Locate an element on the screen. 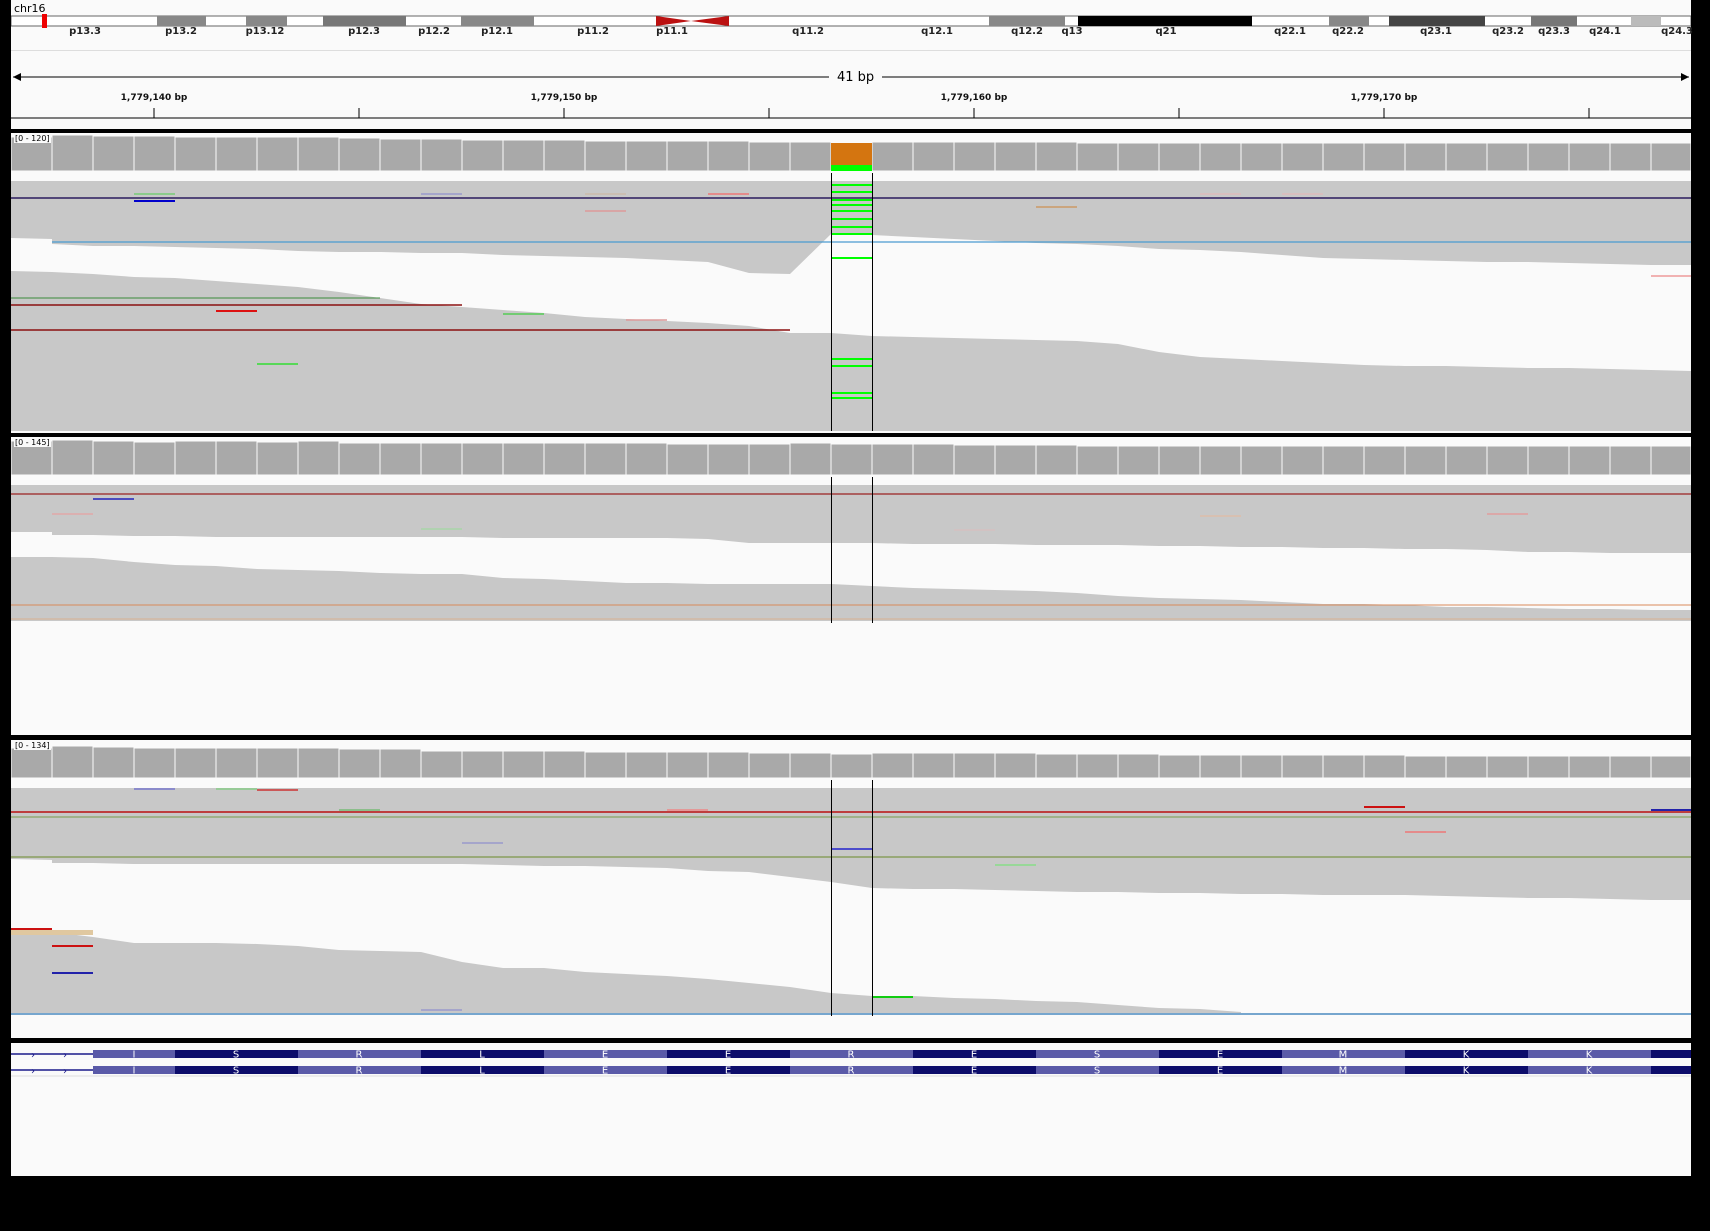  view-span-label: 41 bp is located at coordinates (856, 77).